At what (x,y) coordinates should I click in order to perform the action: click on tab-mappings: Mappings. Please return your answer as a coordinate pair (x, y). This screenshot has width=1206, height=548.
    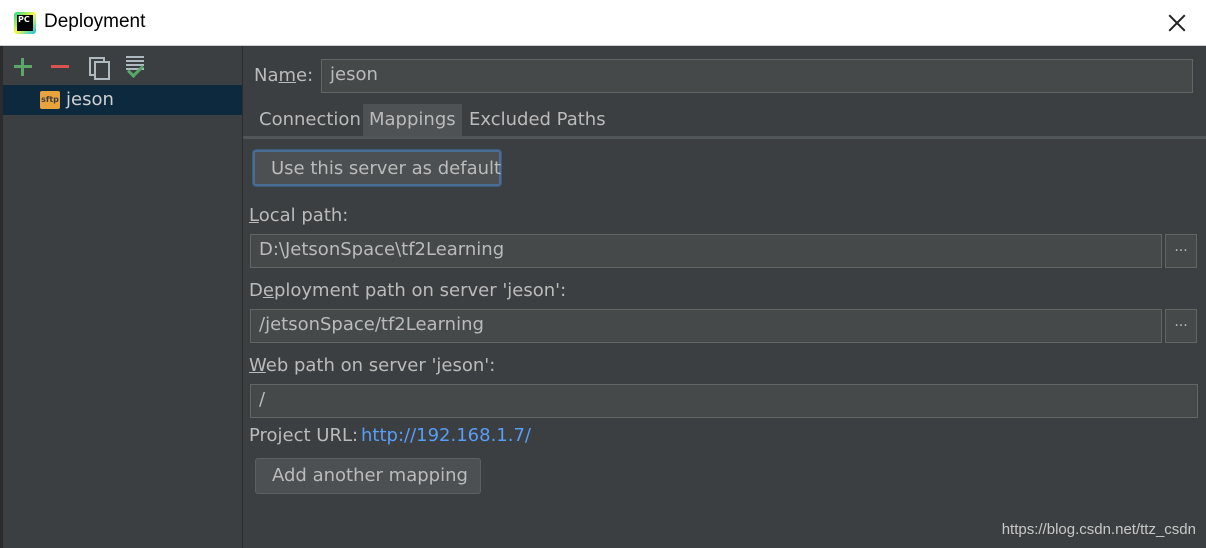
    Looking at the image, I should click on (412, 120).